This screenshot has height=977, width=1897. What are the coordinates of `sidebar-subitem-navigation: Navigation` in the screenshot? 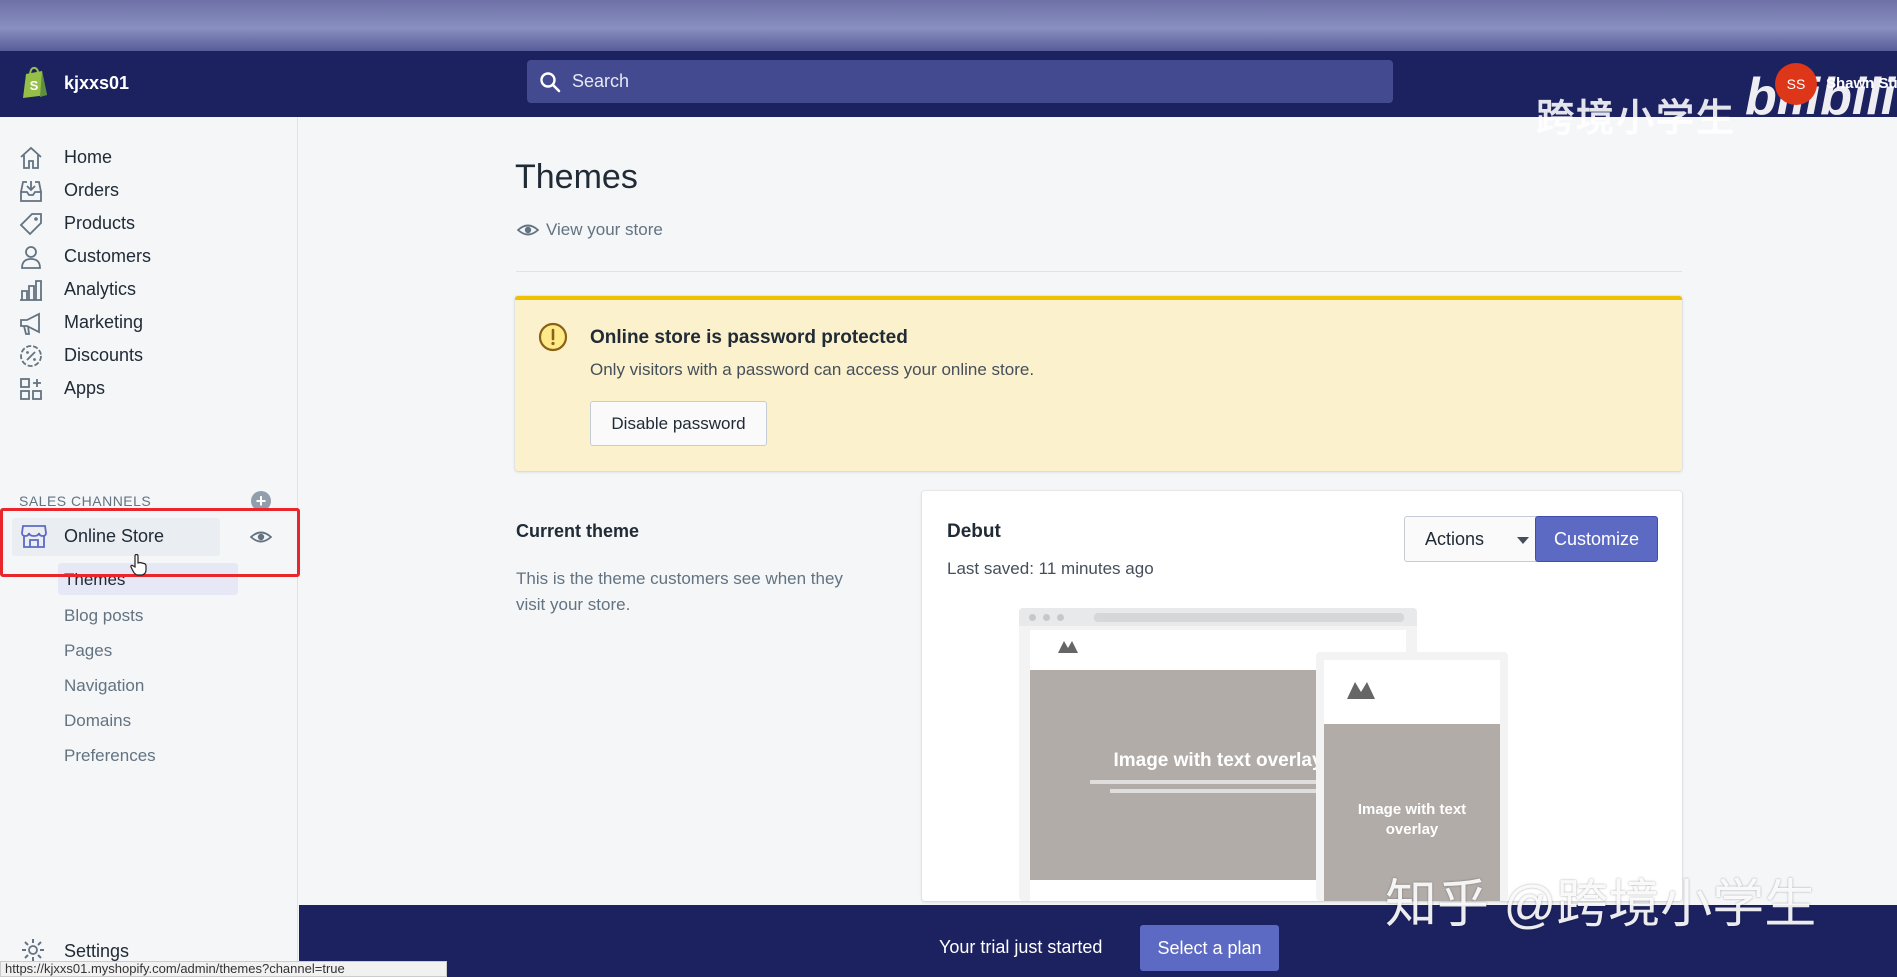 It's located at (104, 686).